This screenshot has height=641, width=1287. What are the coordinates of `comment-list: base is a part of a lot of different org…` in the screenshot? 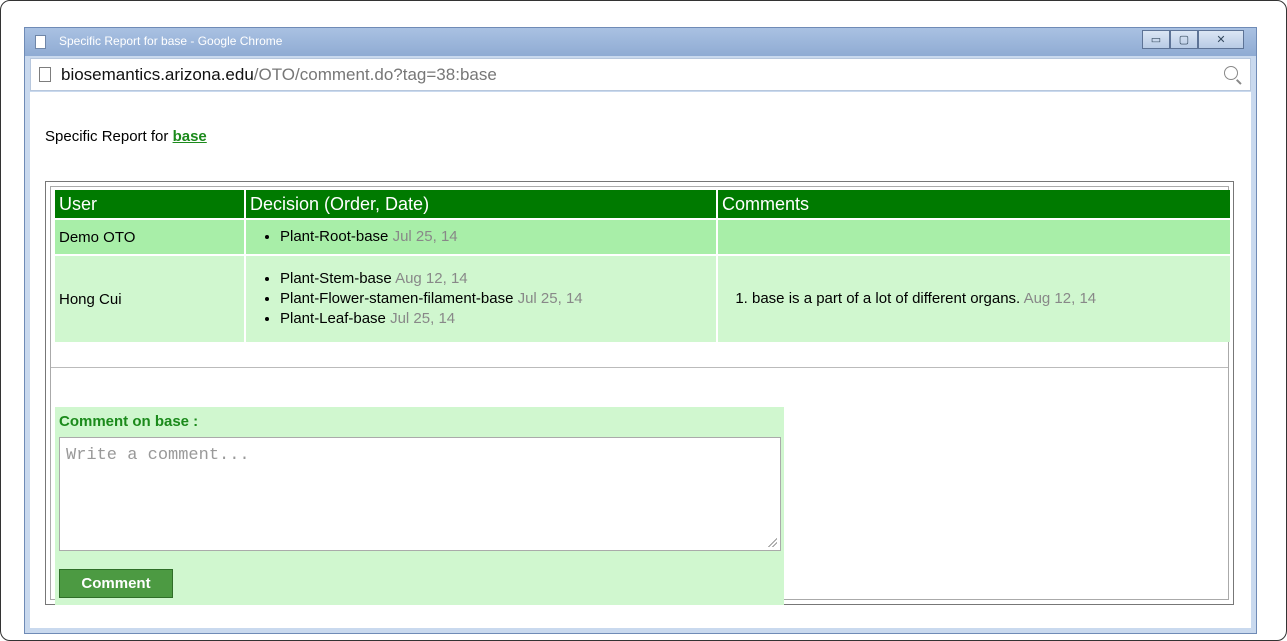 It's located at (974, 299).